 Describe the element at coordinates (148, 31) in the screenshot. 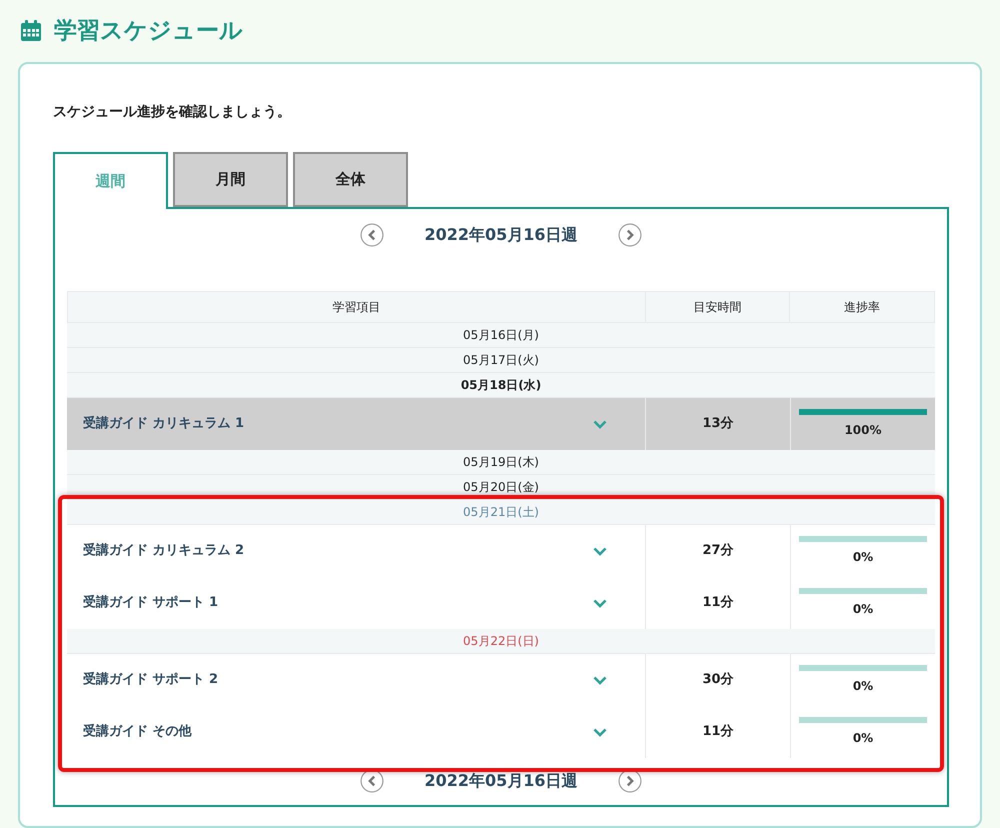

I see `page-title: 学習スケジュール` at that location.